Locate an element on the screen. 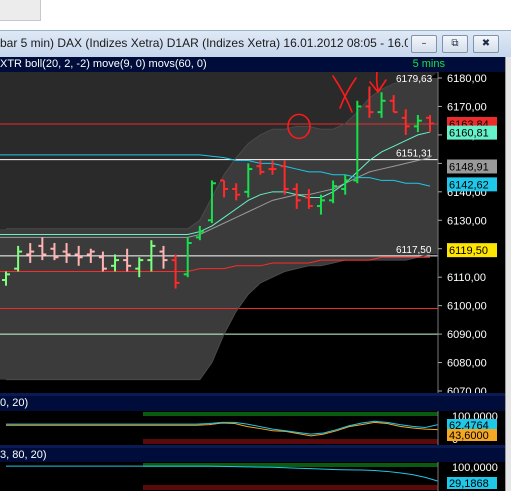 Image resolution: width=511 pixels, height=491 pixels. price-tick-label: 6100,00 is located at coordinates (467, 307).